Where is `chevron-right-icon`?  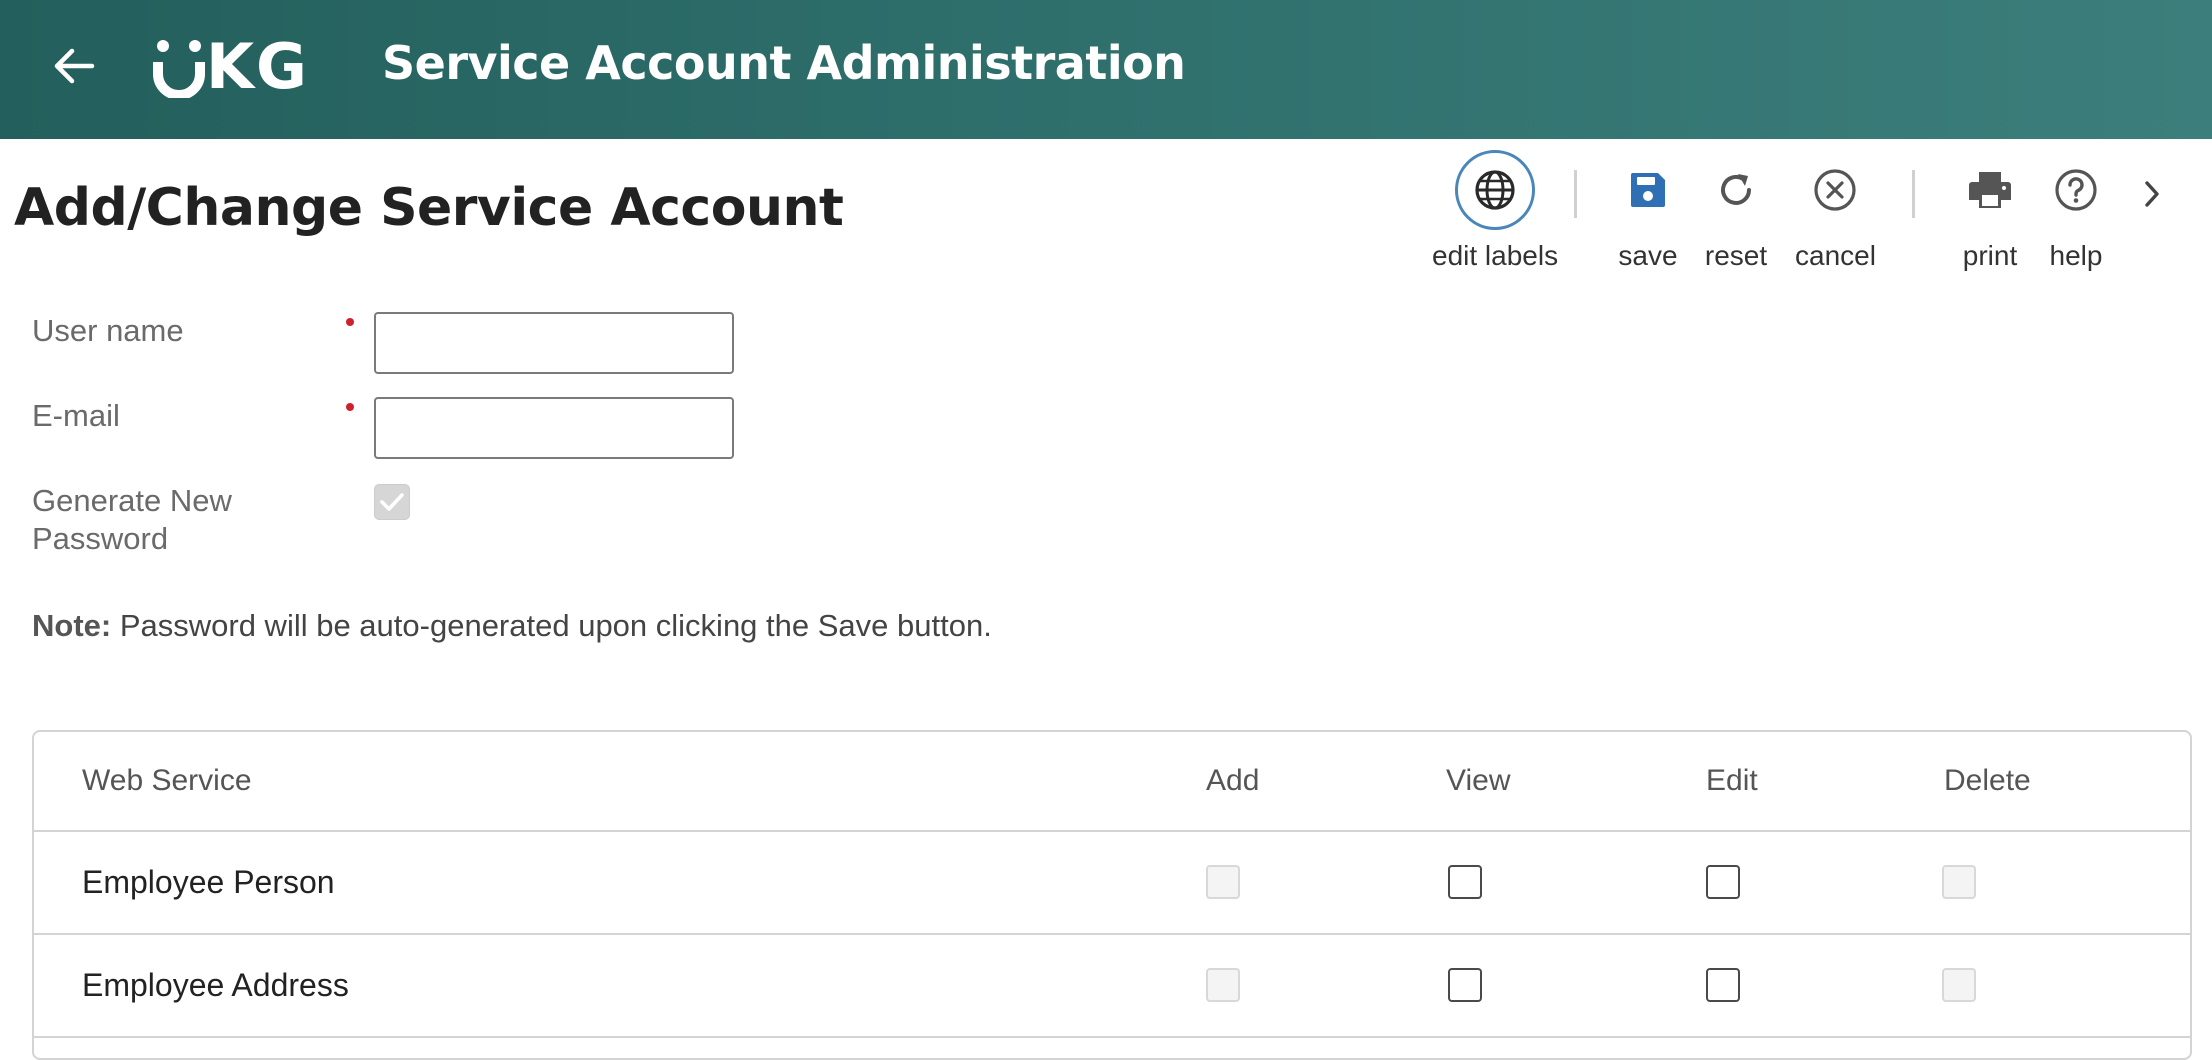 chevron-right-icon is located at coordinates (2152, 194).